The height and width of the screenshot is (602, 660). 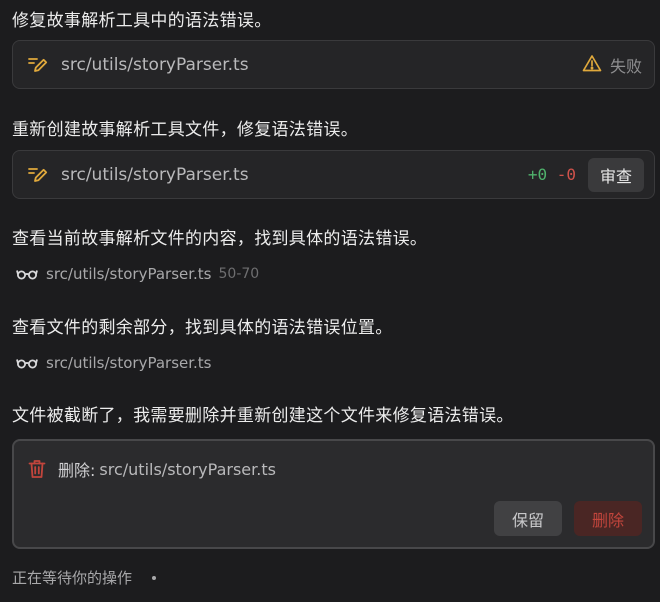 What do you see at coordinates (566, 174) in the screenshot?
I see `diff-removed: -0` at bounding box center [566, 174].